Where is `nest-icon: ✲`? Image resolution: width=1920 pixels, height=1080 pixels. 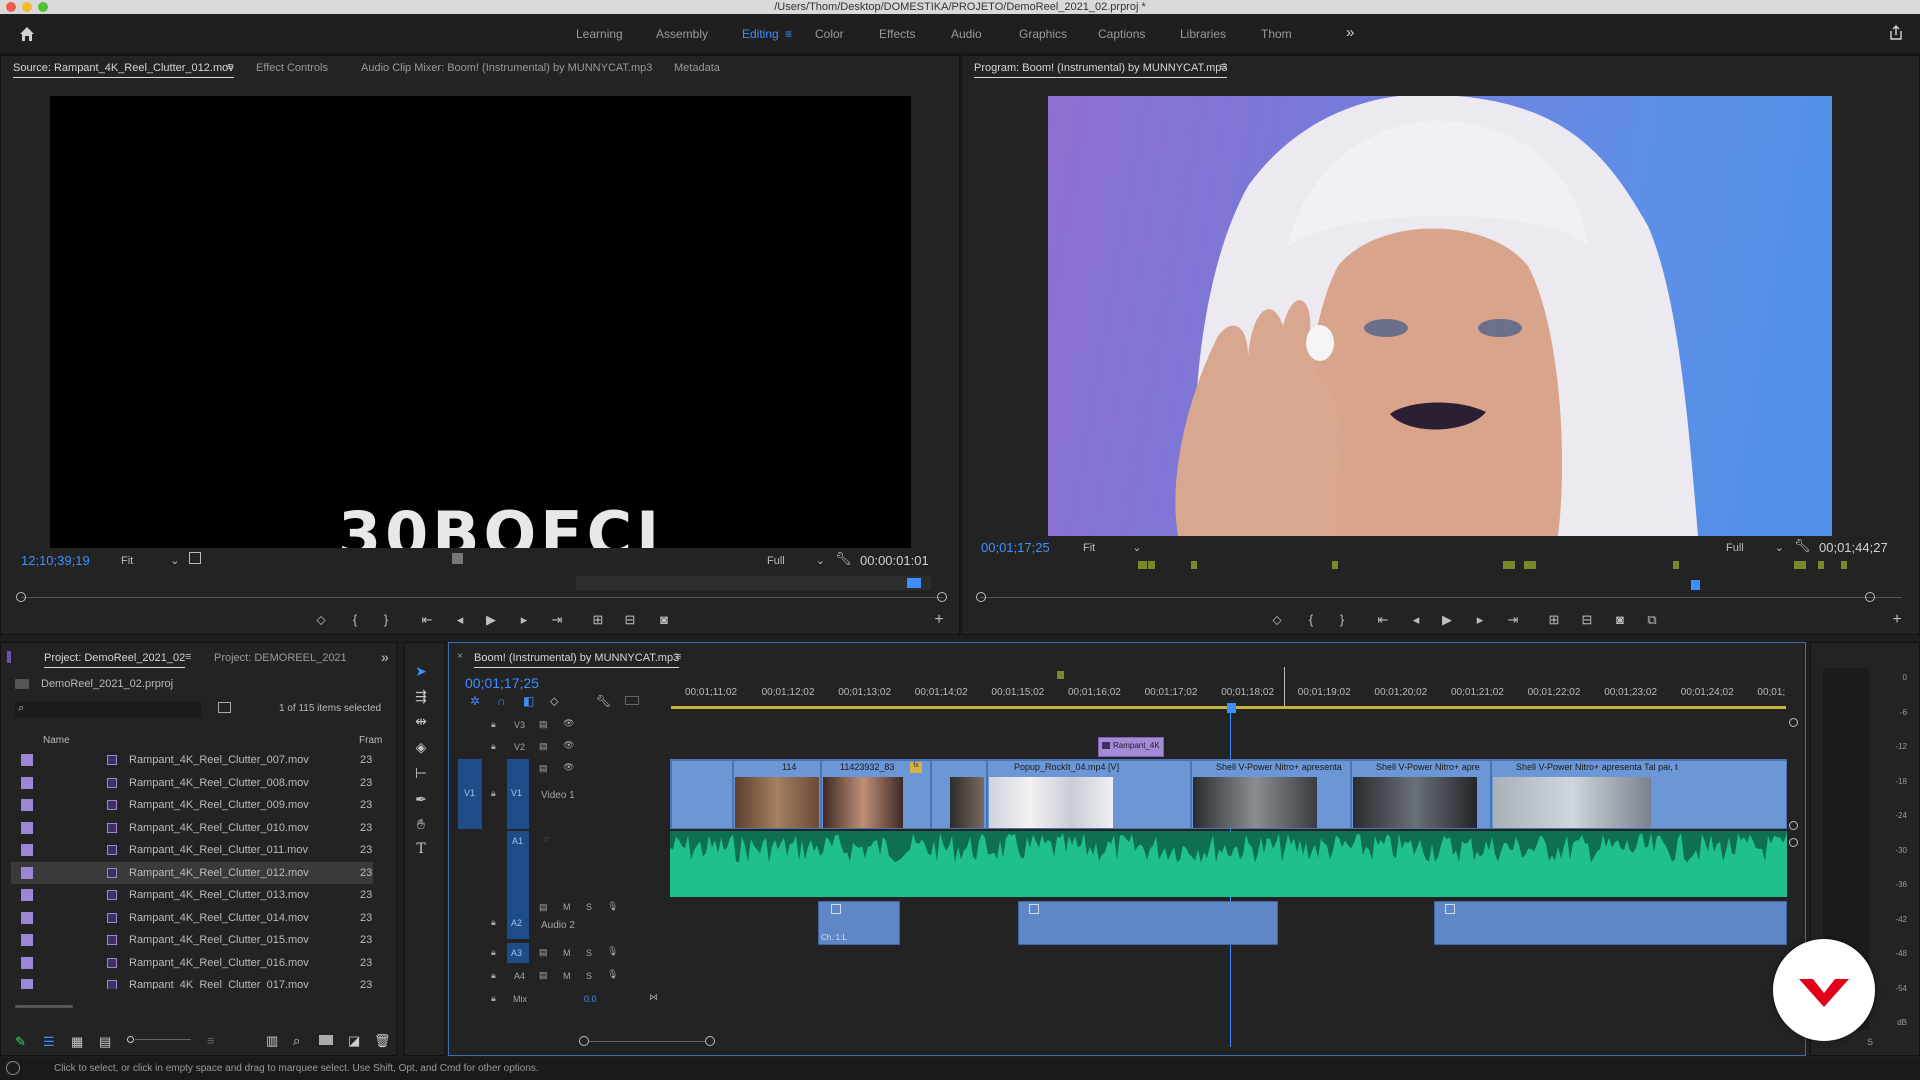 nest-icon: ✲ is located at coordinates (475, 701).